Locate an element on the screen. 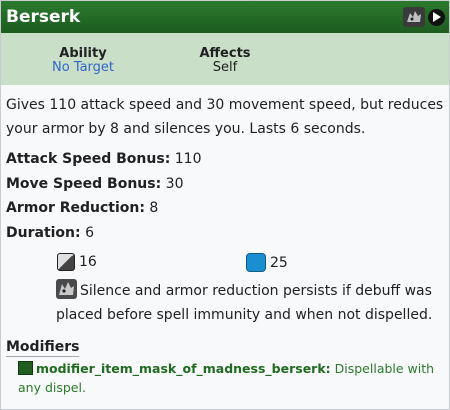  berserk-note-icon is located at coordinates (66, 289).